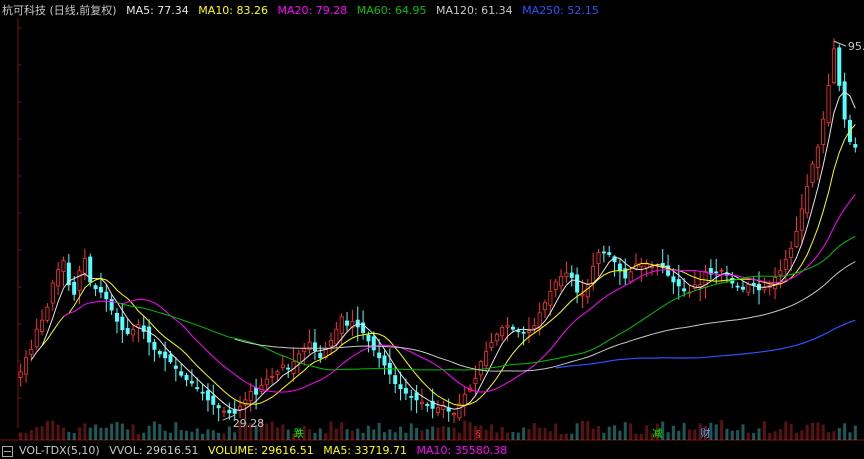 This screenshot has height=459, width=864. Describe the element at coordinates (365, 450) in the screenshot. I see `vol-ma5-value: MA5: 33719.71` at that location.